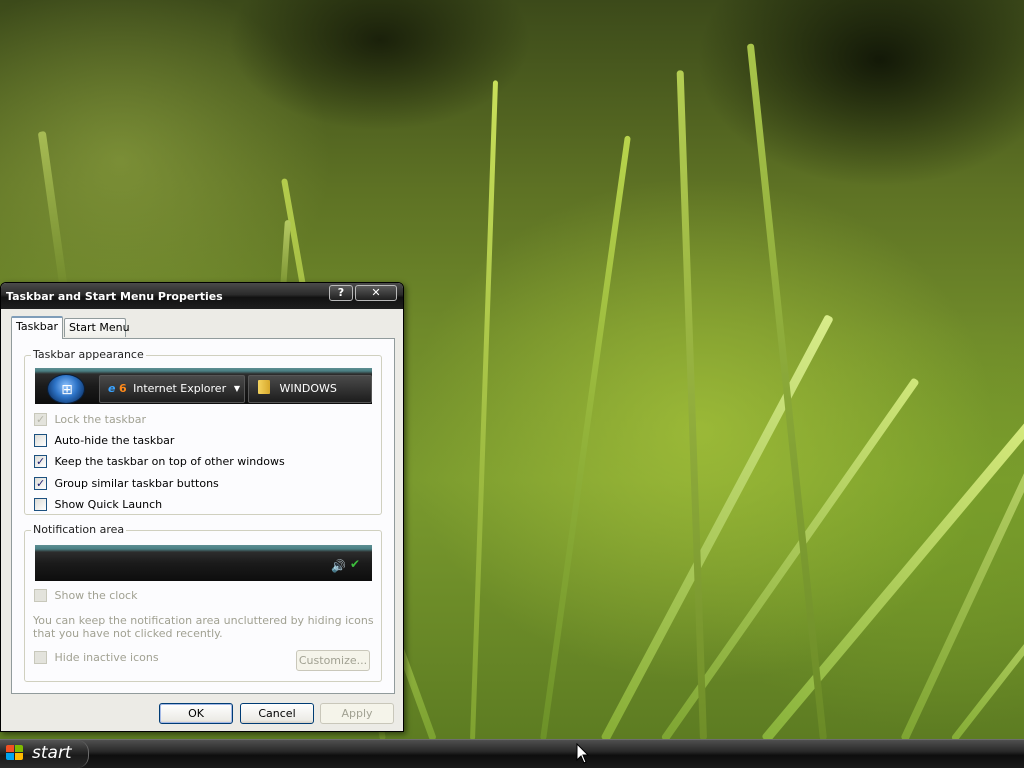 The width and height of the screenshot is (1024, 768). I want to click on start-button: start, so click(44, 754).